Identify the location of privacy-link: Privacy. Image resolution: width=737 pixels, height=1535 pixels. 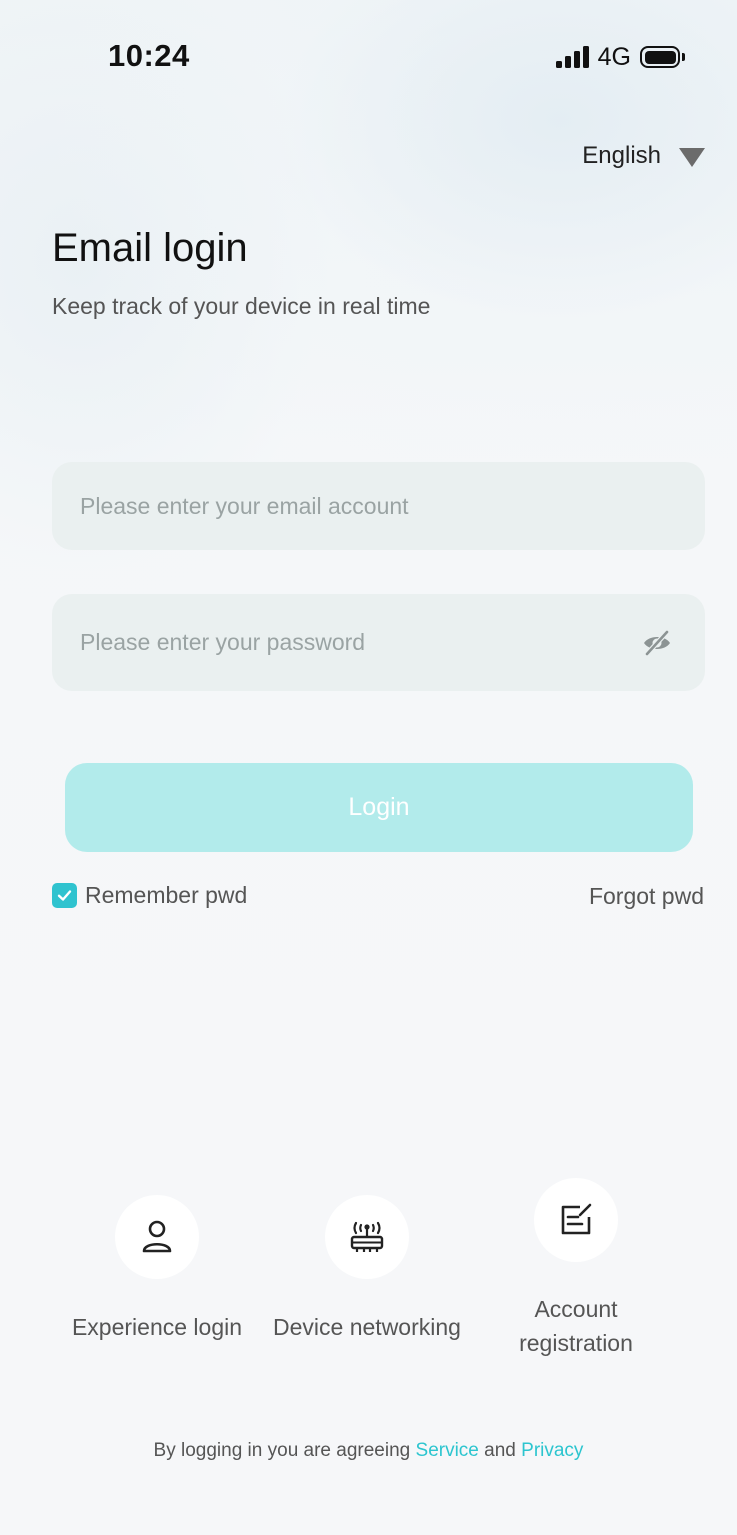
(552, 1450).